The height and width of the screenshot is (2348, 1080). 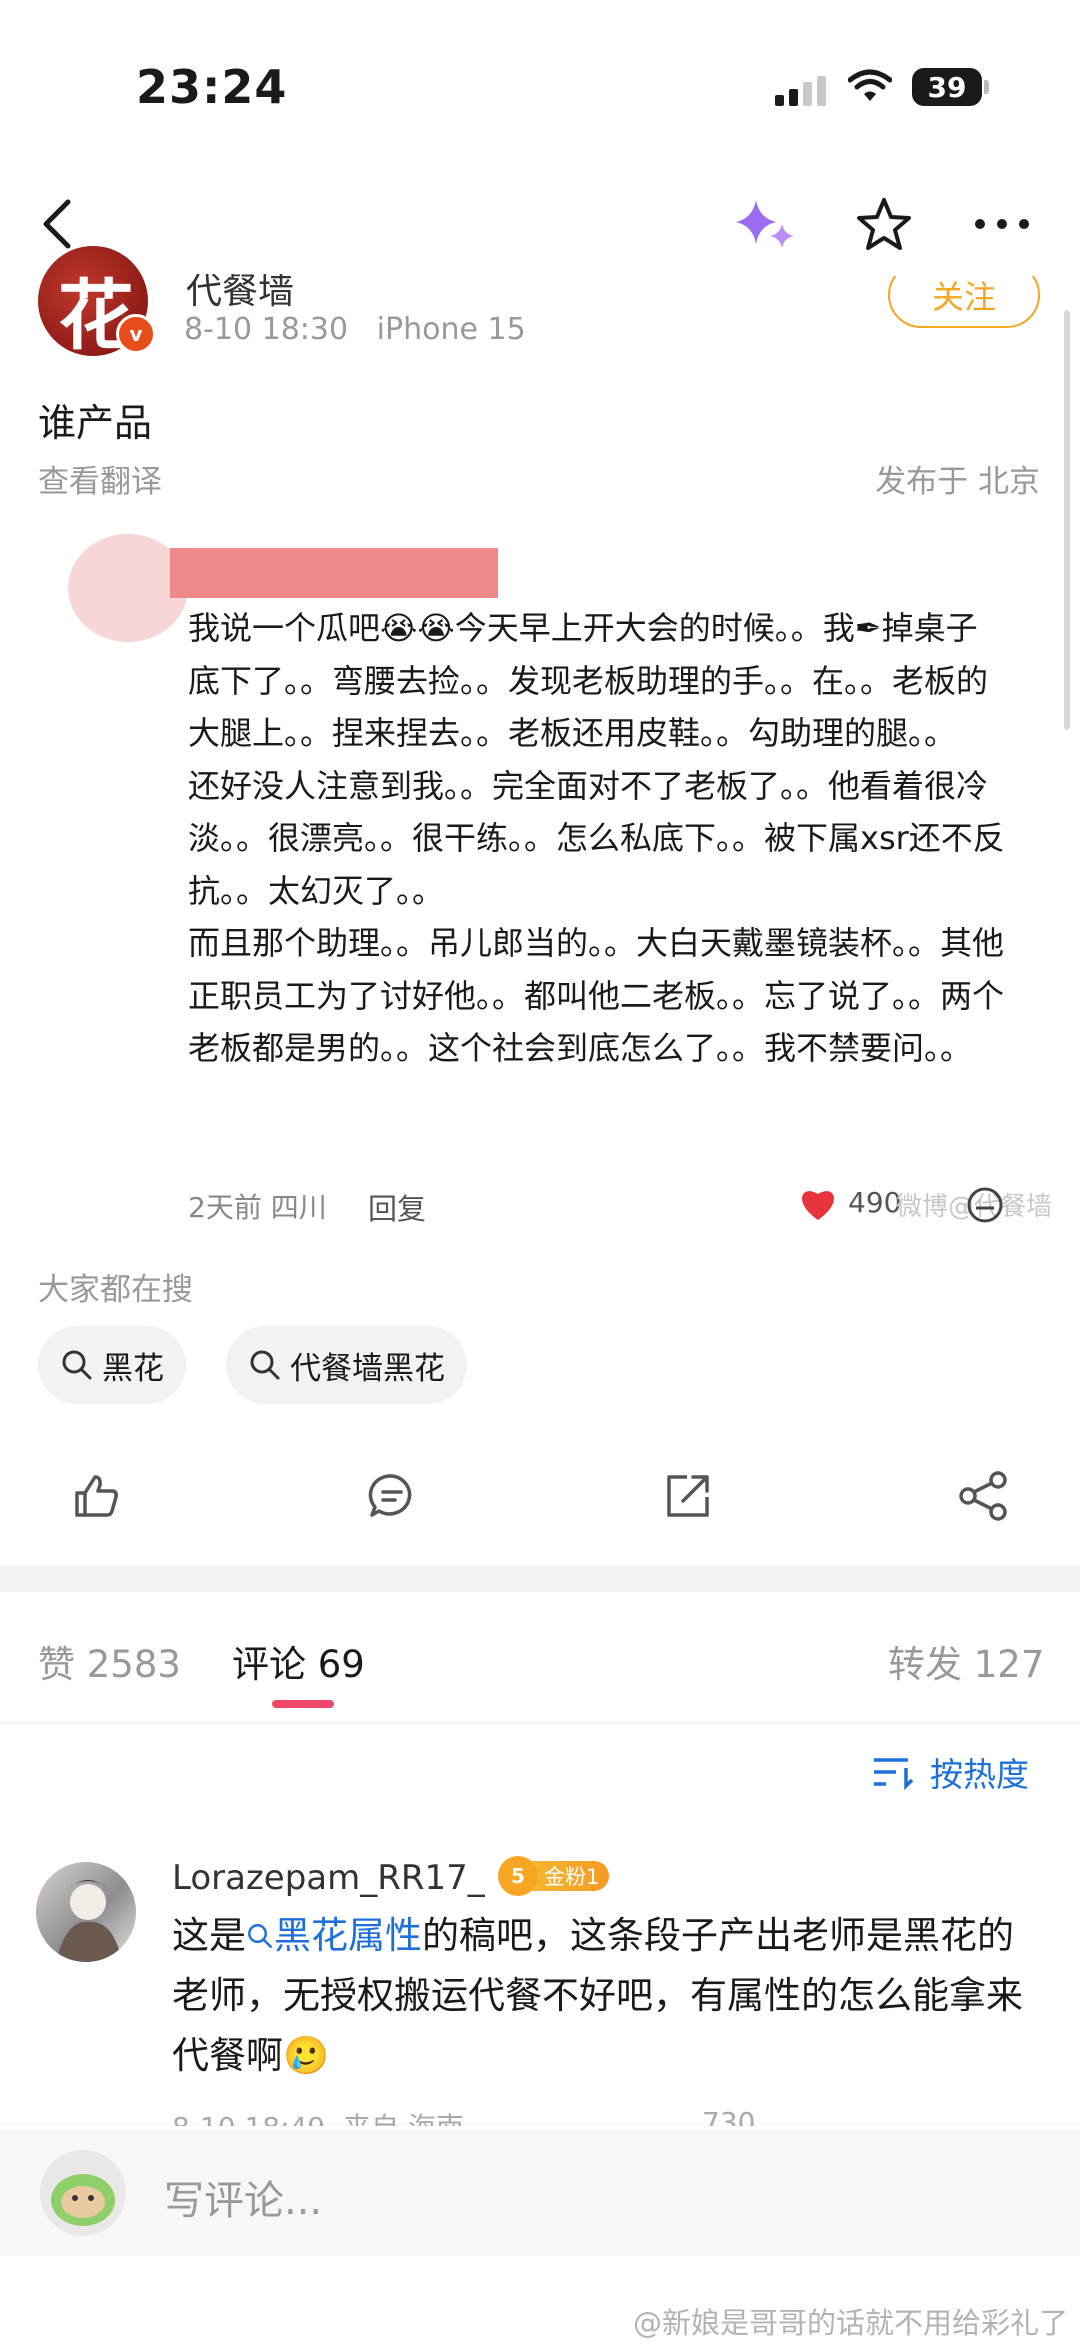 I want to click on sparkle-icon, so click(x=765, y=224).